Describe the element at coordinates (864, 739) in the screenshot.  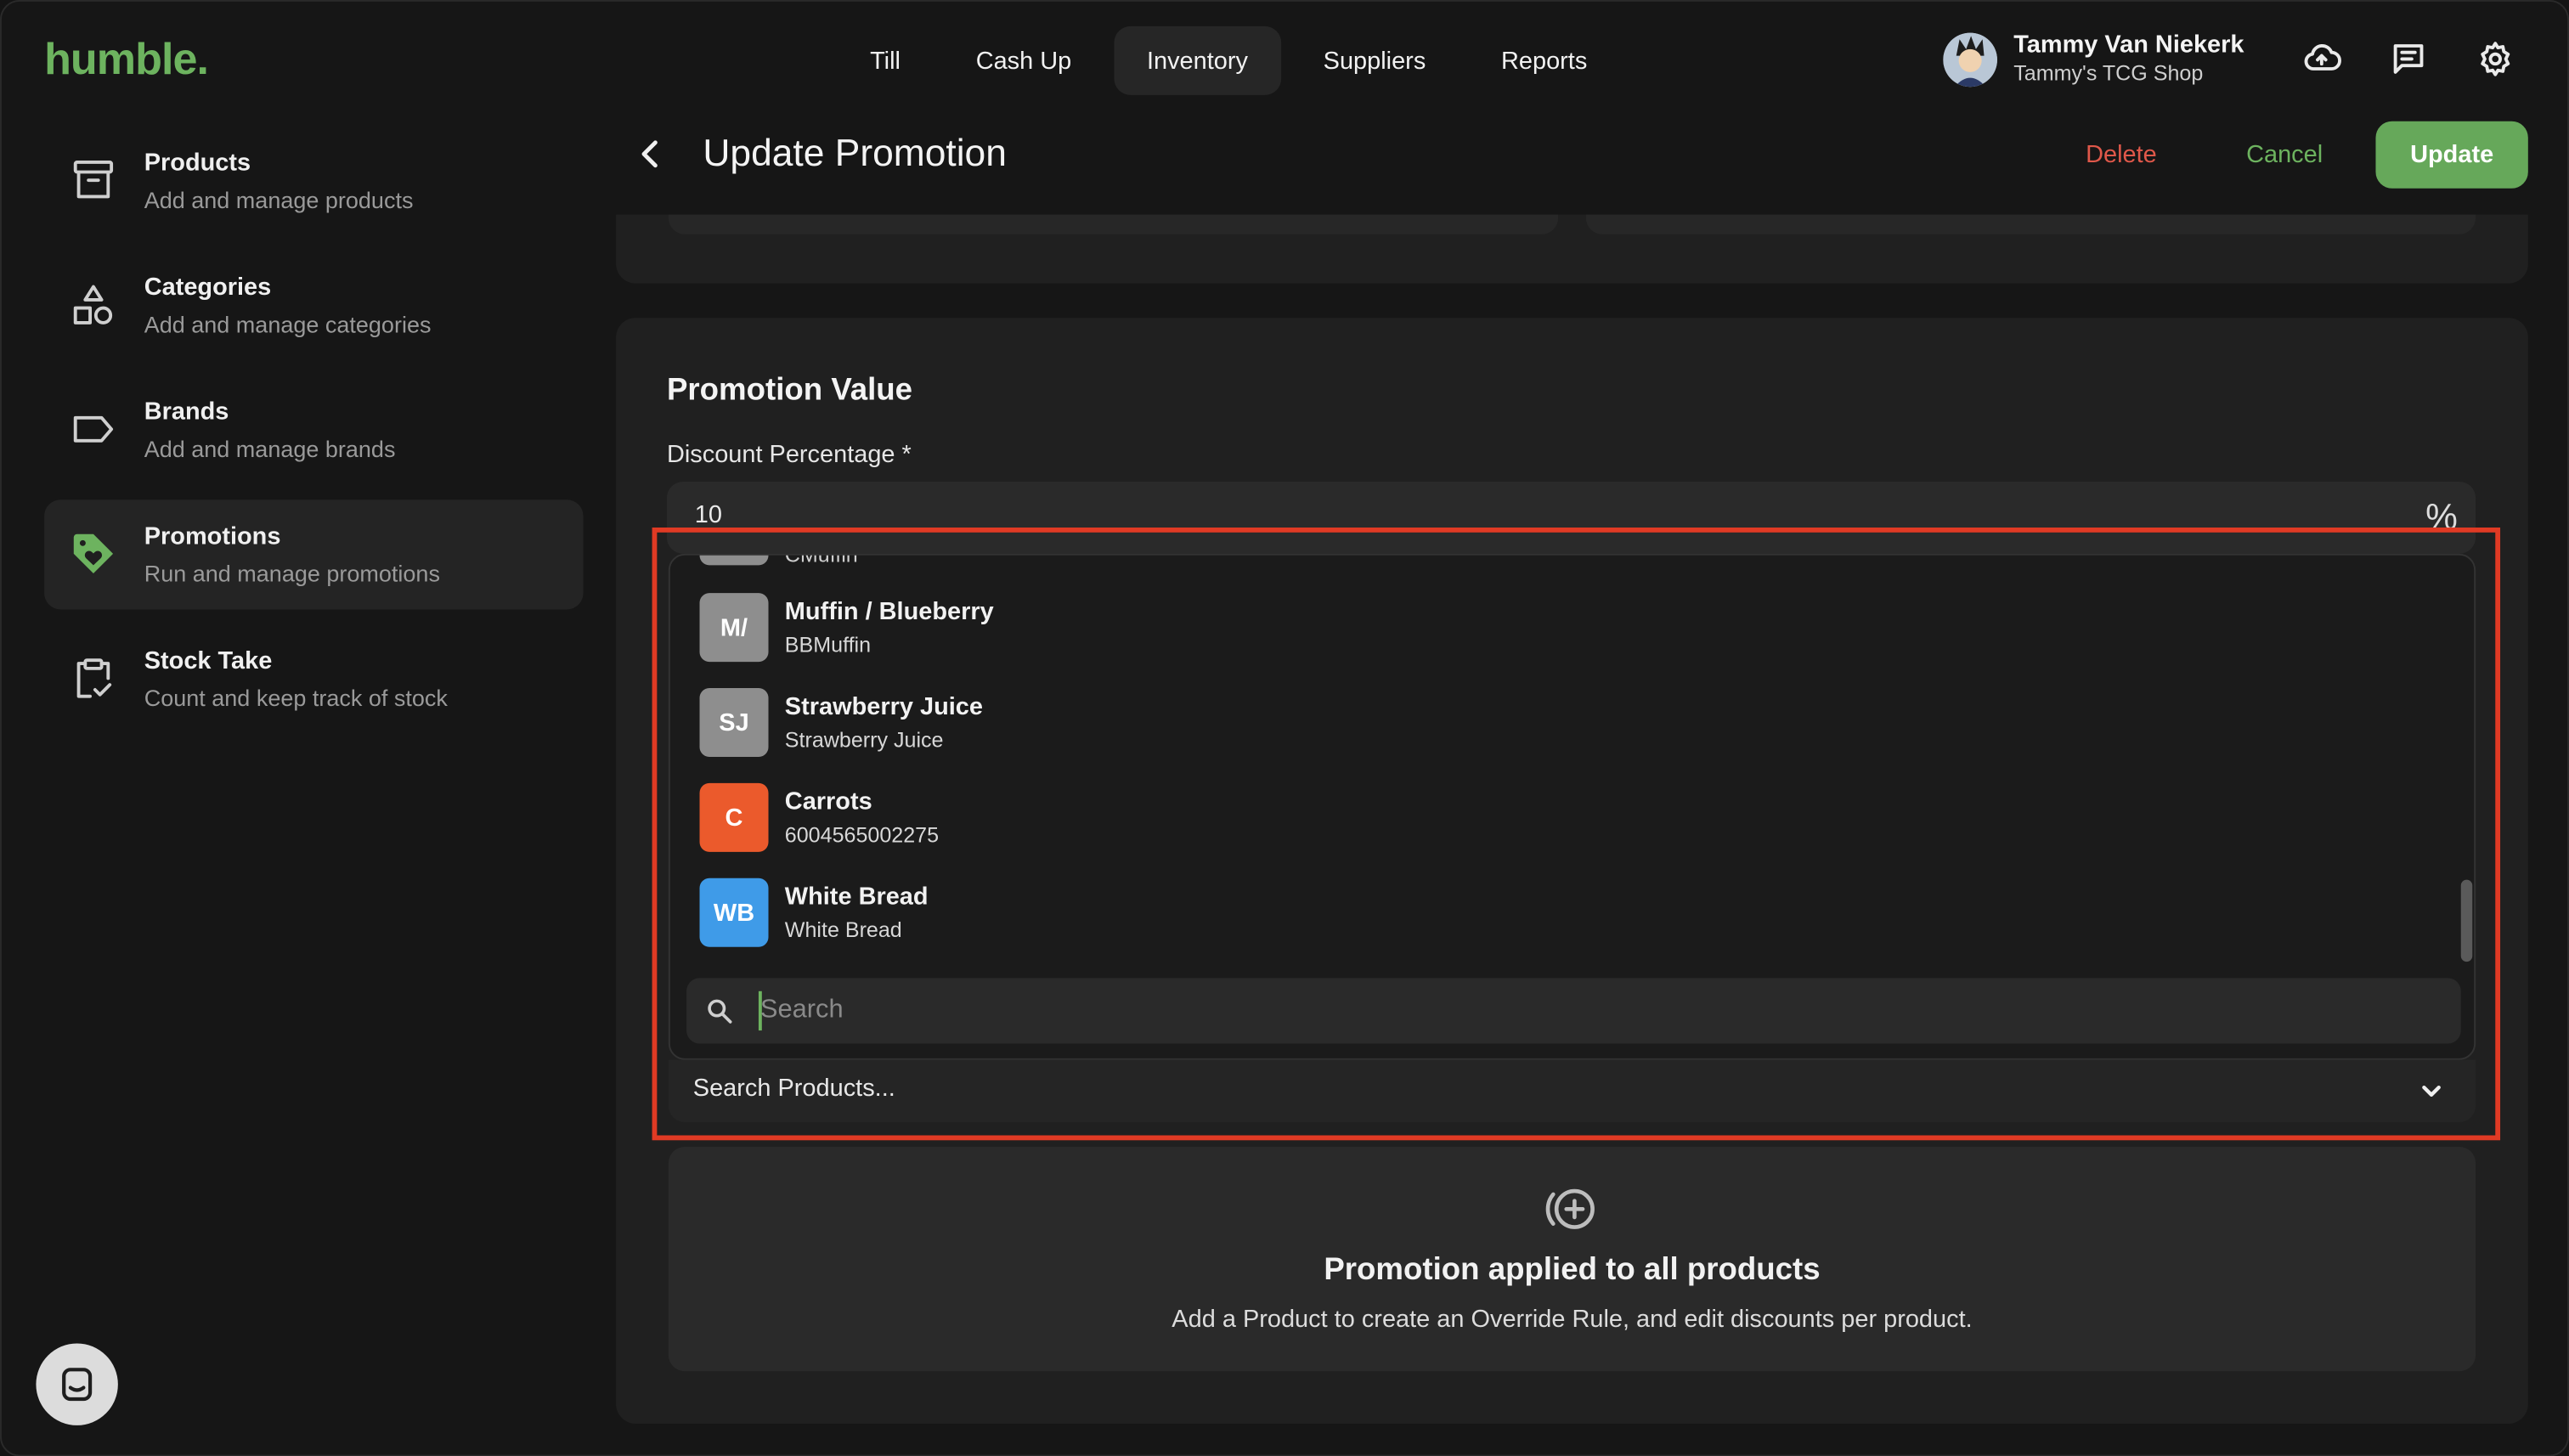
I see `product-option-sub: Strawberry Juice` at that location.